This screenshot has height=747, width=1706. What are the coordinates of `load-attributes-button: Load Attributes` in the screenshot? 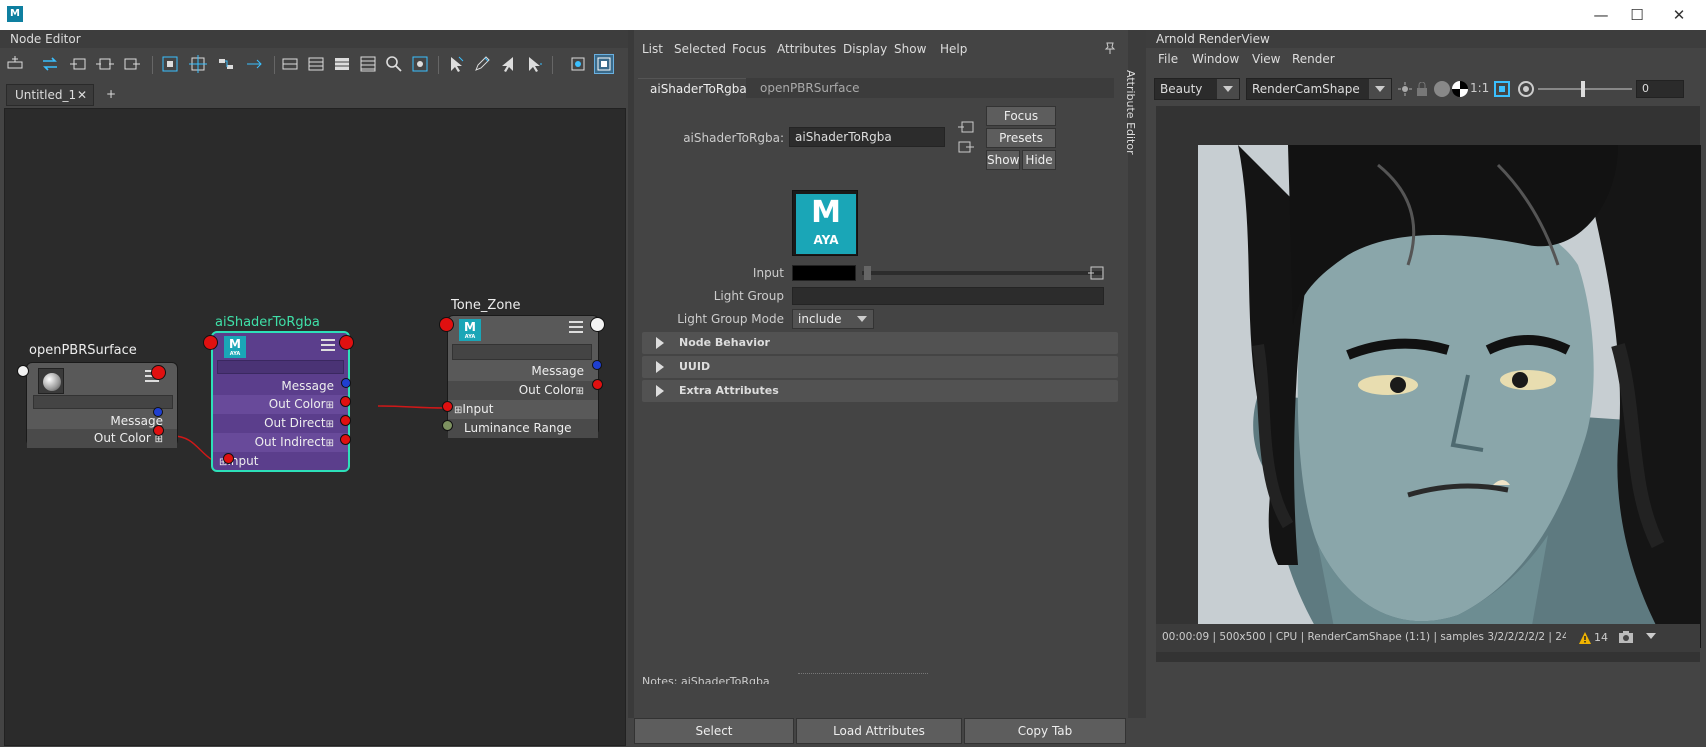 It's located at (879, 731).